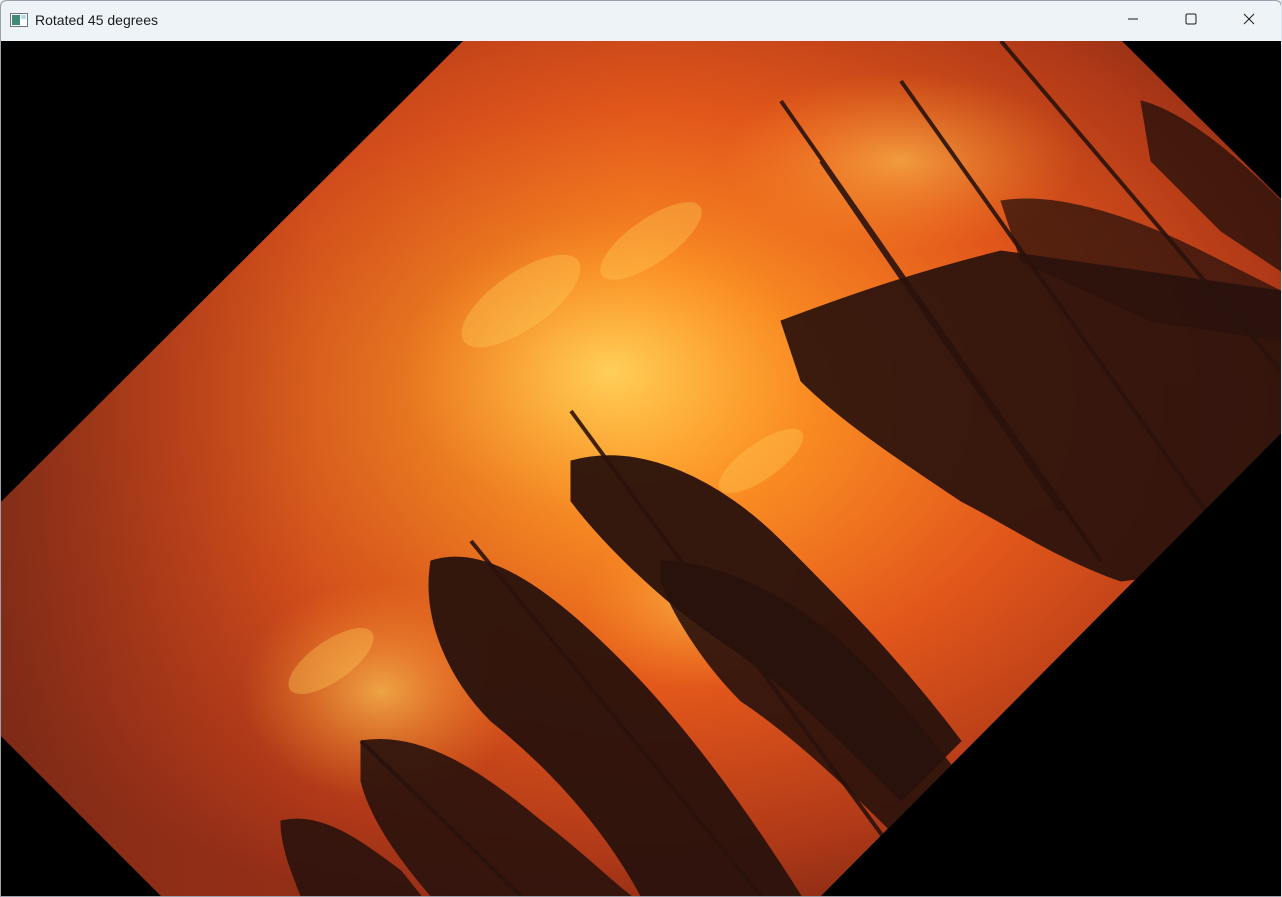 Image resolution: width=1282 pixels, height=897 pixels. Describe the element at coordinates (96, 20) in the screenshot. I see `window-title: Rotated 45 degrees` at that location.